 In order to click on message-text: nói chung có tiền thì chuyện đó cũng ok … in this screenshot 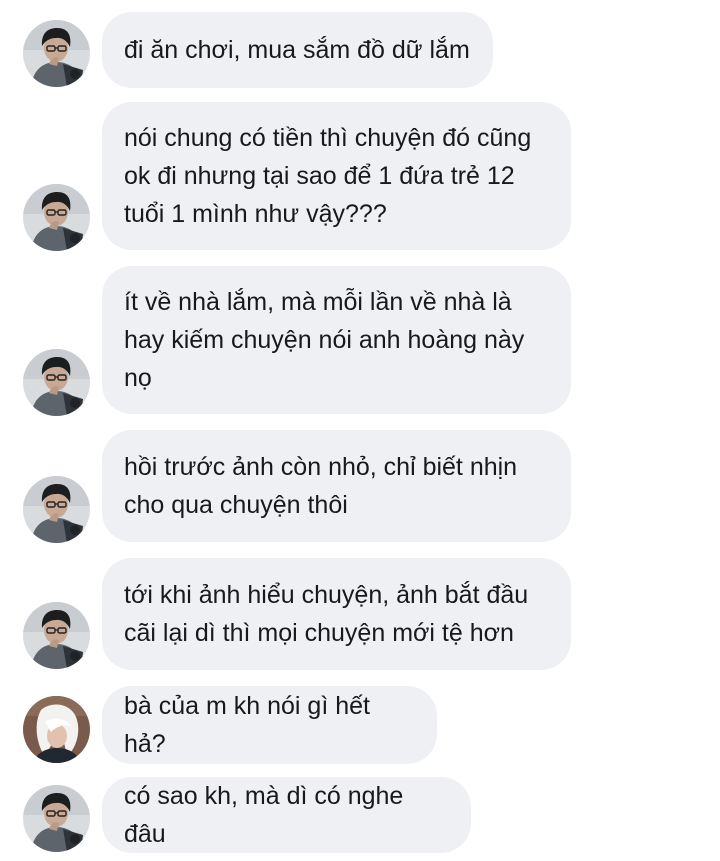, I will do `click(328, 176)`.